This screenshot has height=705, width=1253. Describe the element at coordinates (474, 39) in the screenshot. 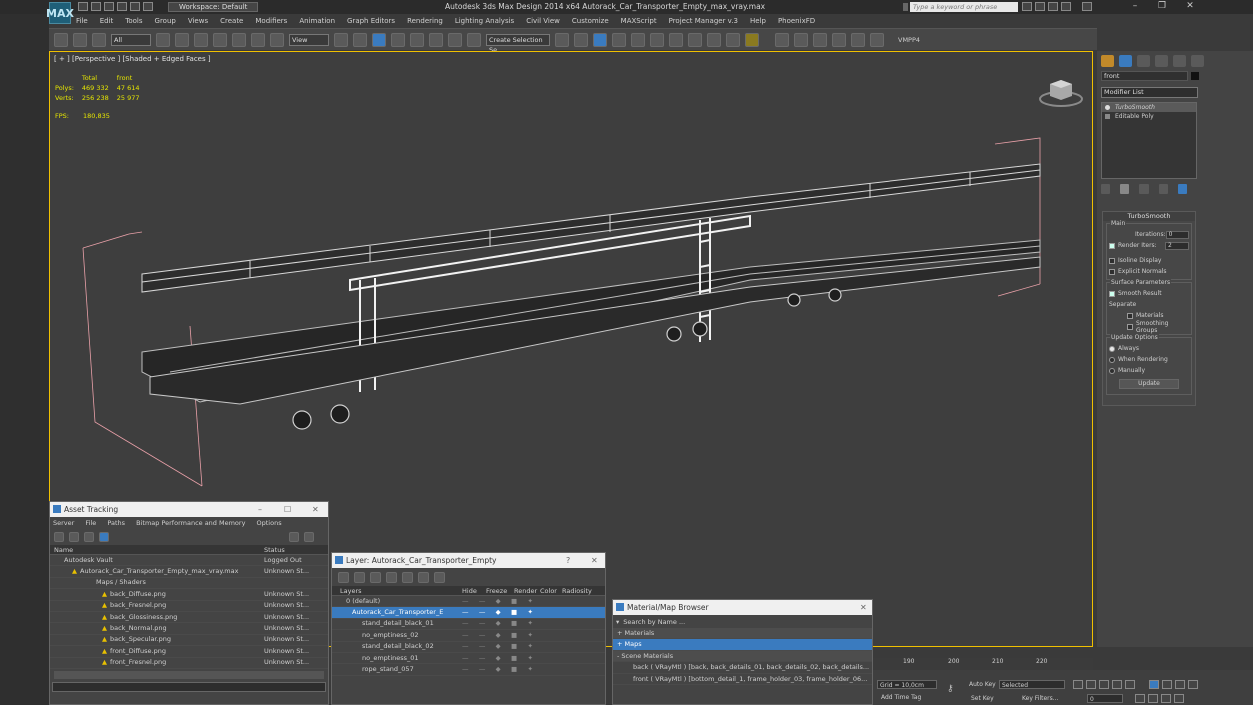

I see `edit-named-selection-icon` at that location.